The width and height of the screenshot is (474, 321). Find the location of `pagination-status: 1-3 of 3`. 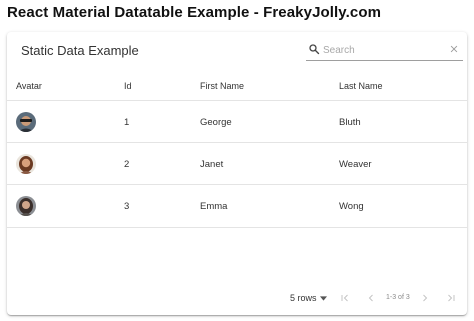

pagination-status: 1-3 of 3 is located at coordinates (398, 297).